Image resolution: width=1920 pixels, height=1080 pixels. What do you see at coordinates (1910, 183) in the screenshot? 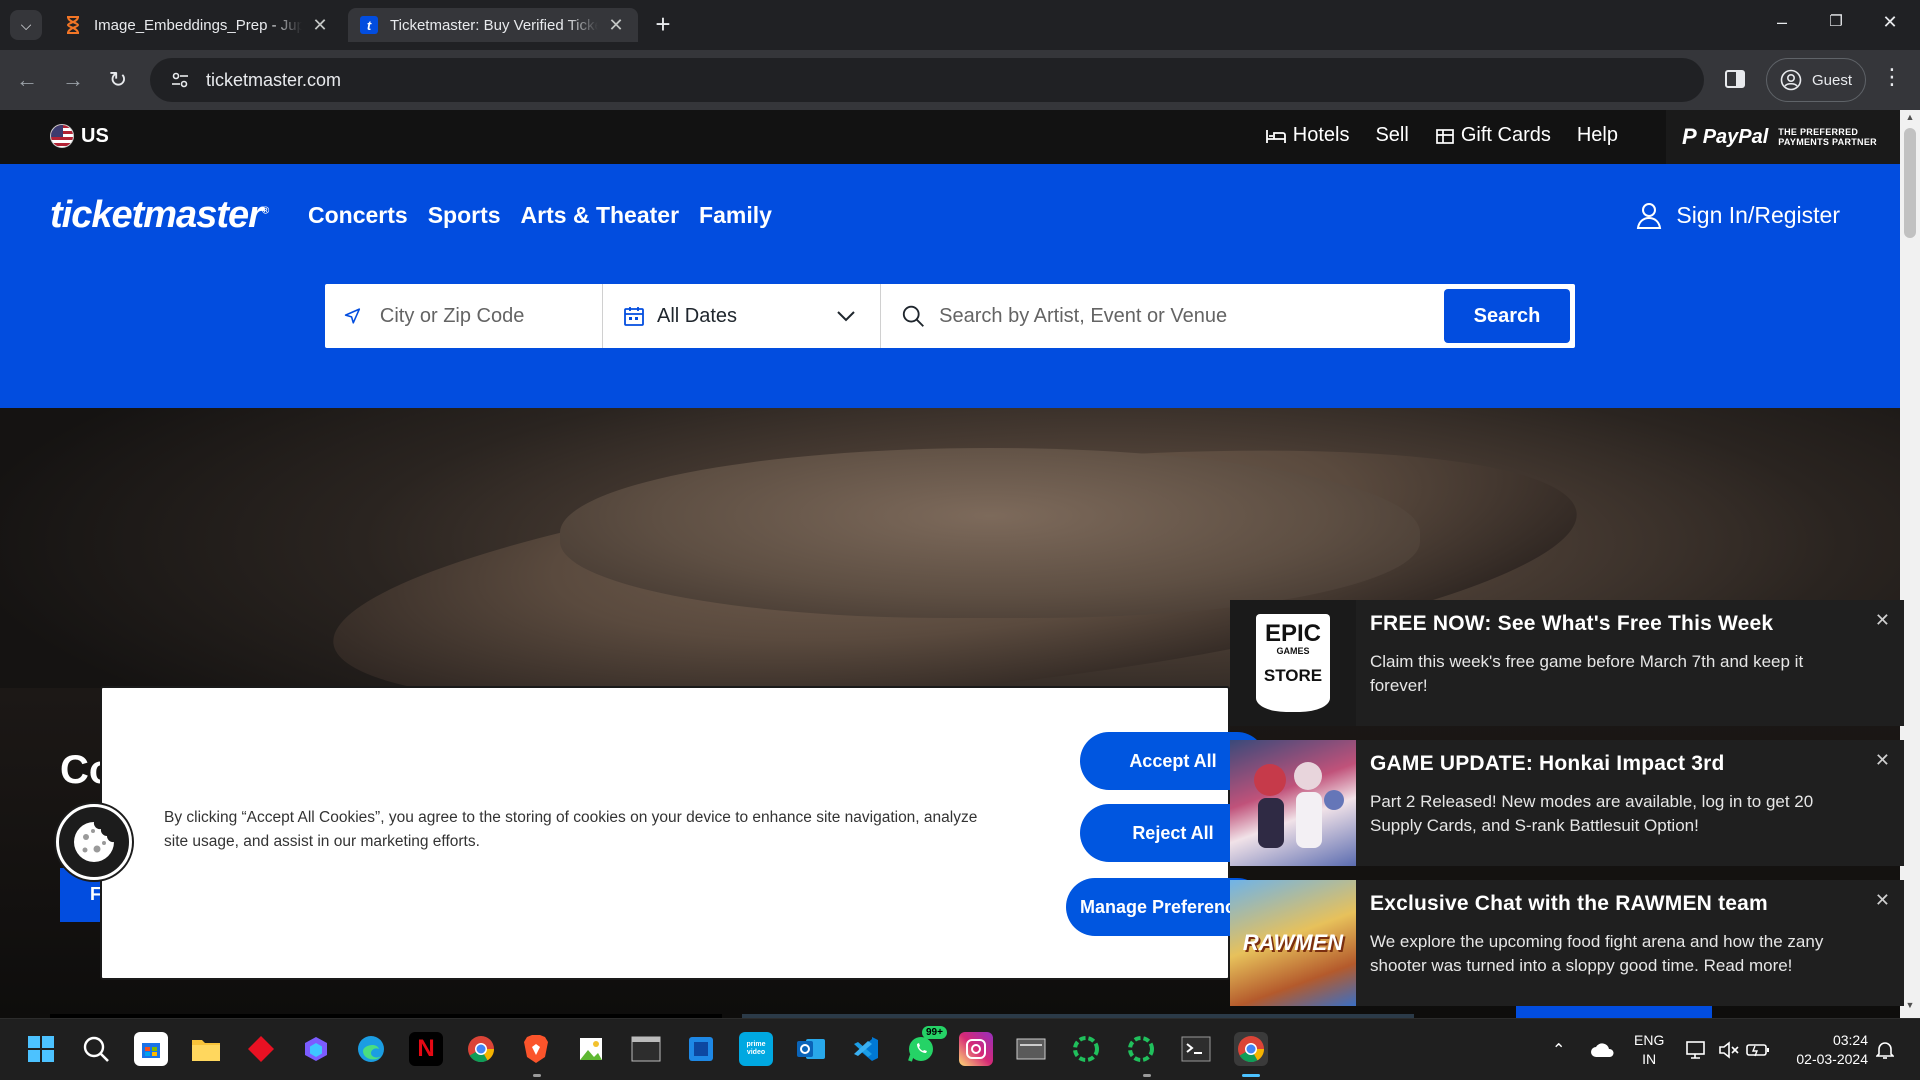
I see `scroll-thumb` at bounding box center [1910, 183].